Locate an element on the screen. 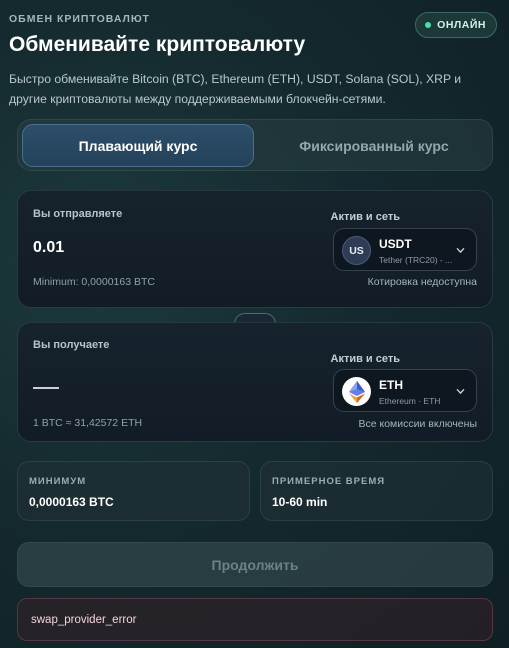 The width and height of the screenshot is (509, 648). exchange-eyebrow: ОБМЕН КРИПТОВАЛЮТ is located at coordinates (79, 19).